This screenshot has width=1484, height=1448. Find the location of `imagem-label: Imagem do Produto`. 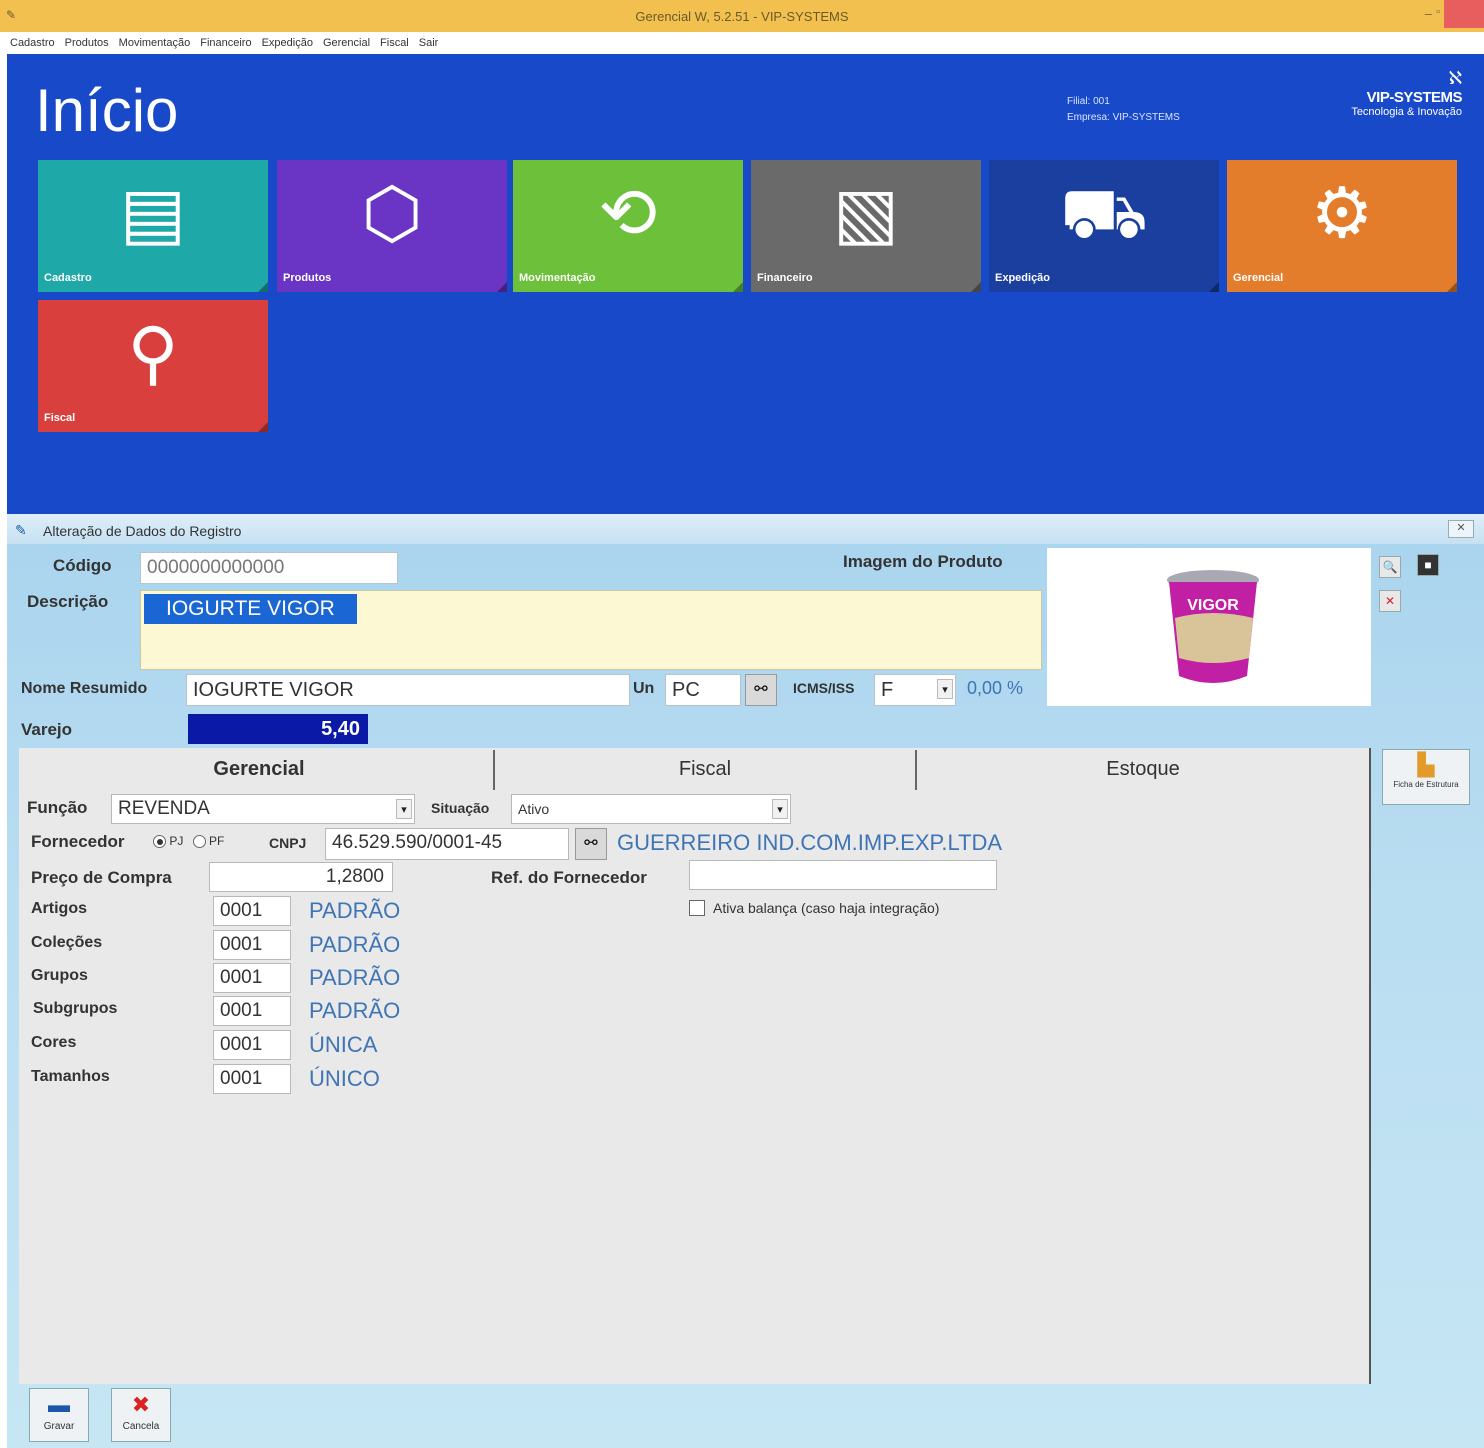

imagem-label: Imagem do Produto is located at coordinates (923, 561).